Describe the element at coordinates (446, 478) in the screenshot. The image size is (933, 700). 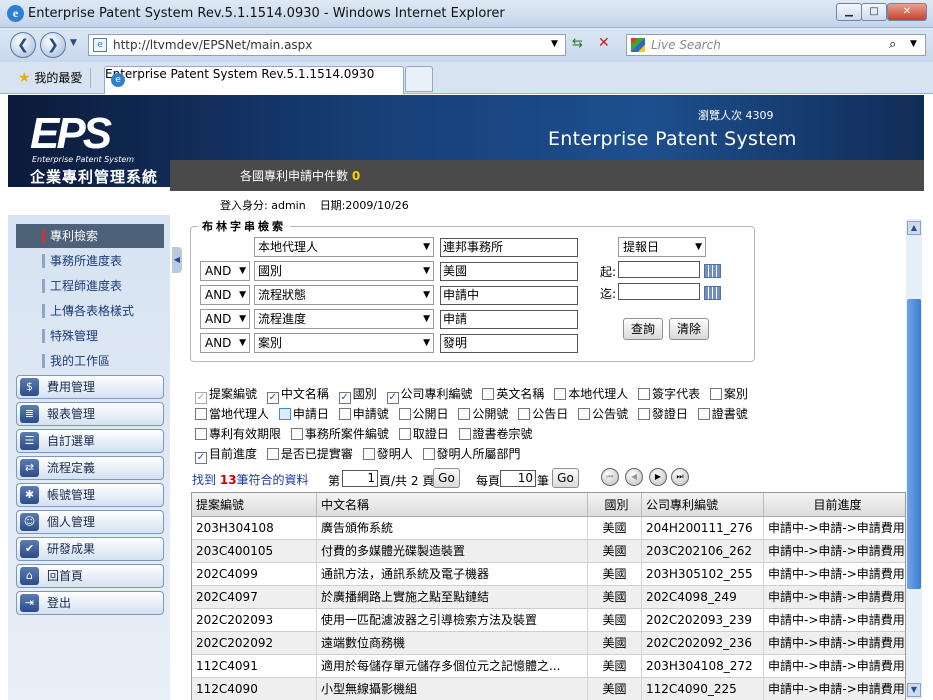
I see `go-page-button: Go` at that location.